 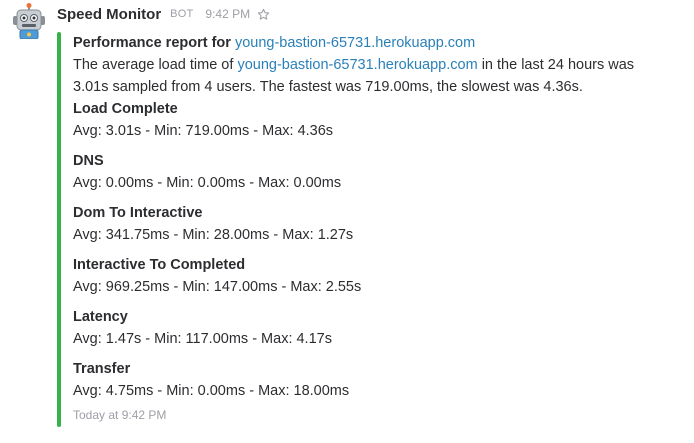 What do you see at coordinates (100, 317) in the screenshot?
I see `metric-name: Latency` at bounding box center [100, 317].